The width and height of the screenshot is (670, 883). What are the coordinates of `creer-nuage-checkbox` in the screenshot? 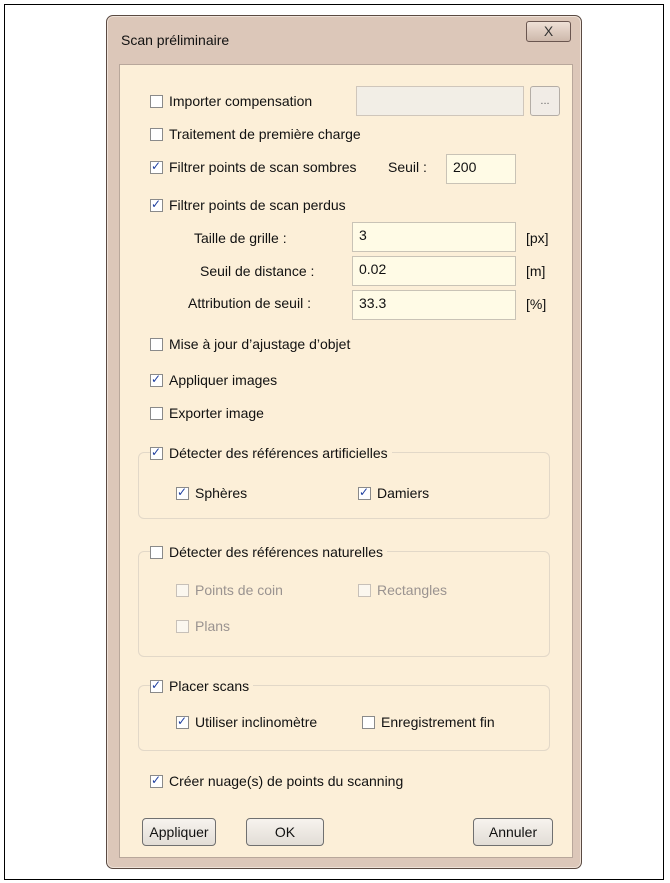 It's located at (156, 780).